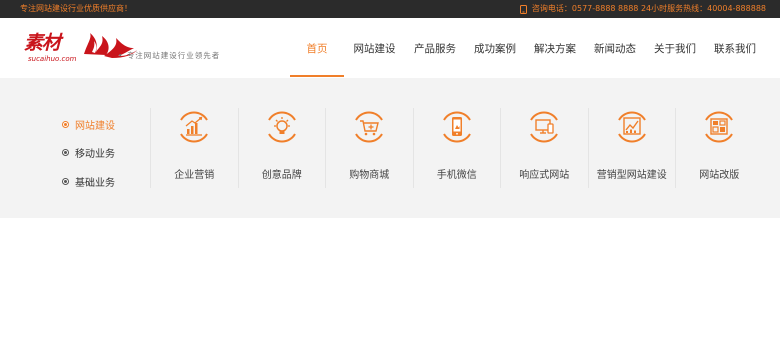  Describe the element at coordinates (719, 148) in the screenshot. I see `service-site-redesign: 网站改版` at that location.